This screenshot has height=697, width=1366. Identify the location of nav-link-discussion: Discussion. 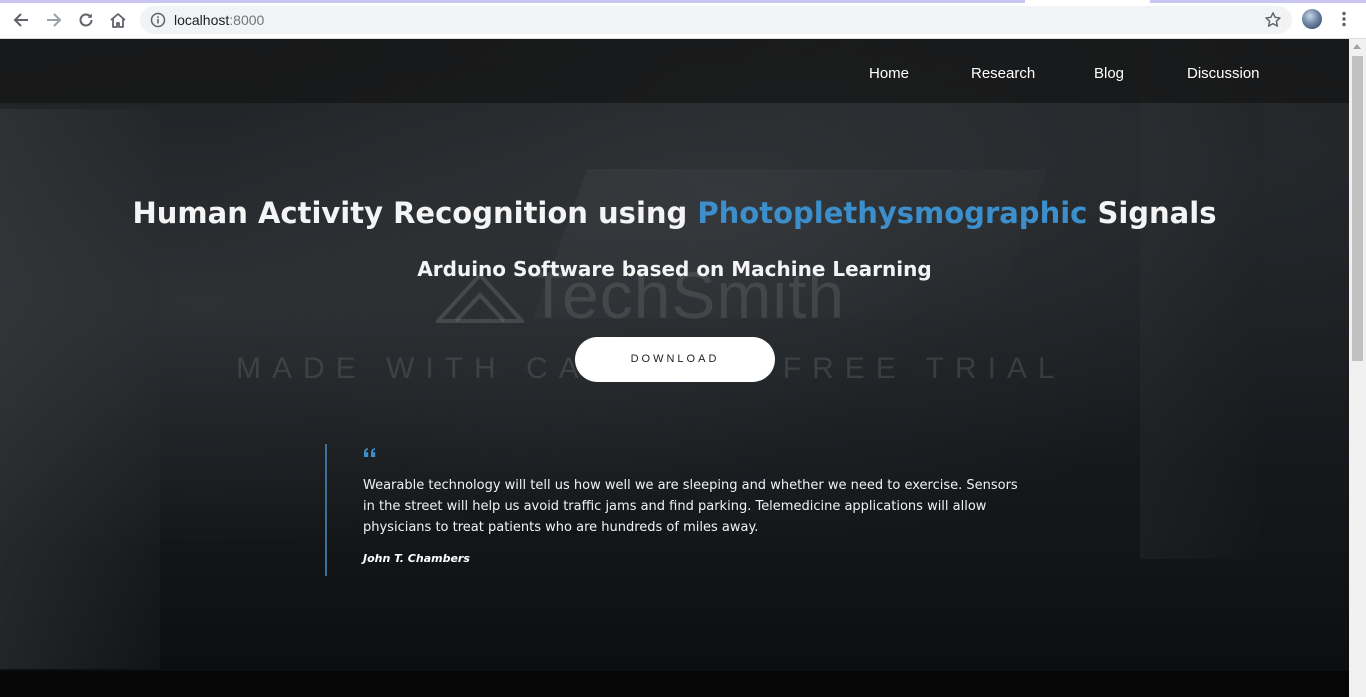
(1223, 73).